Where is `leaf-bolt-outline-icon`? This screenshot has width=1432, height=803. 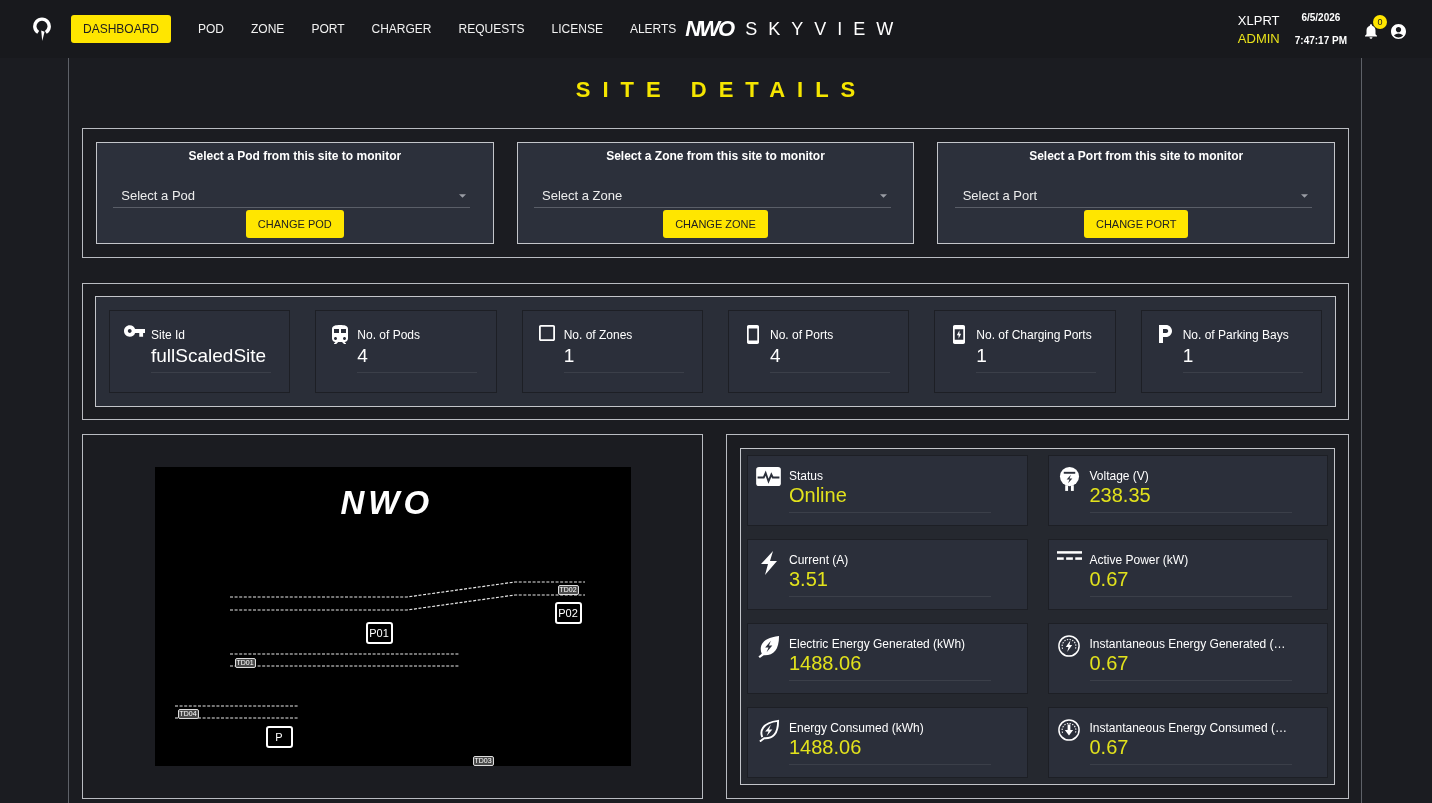
leaf-bolt-outline-icon is located at coordinates (768, 730).